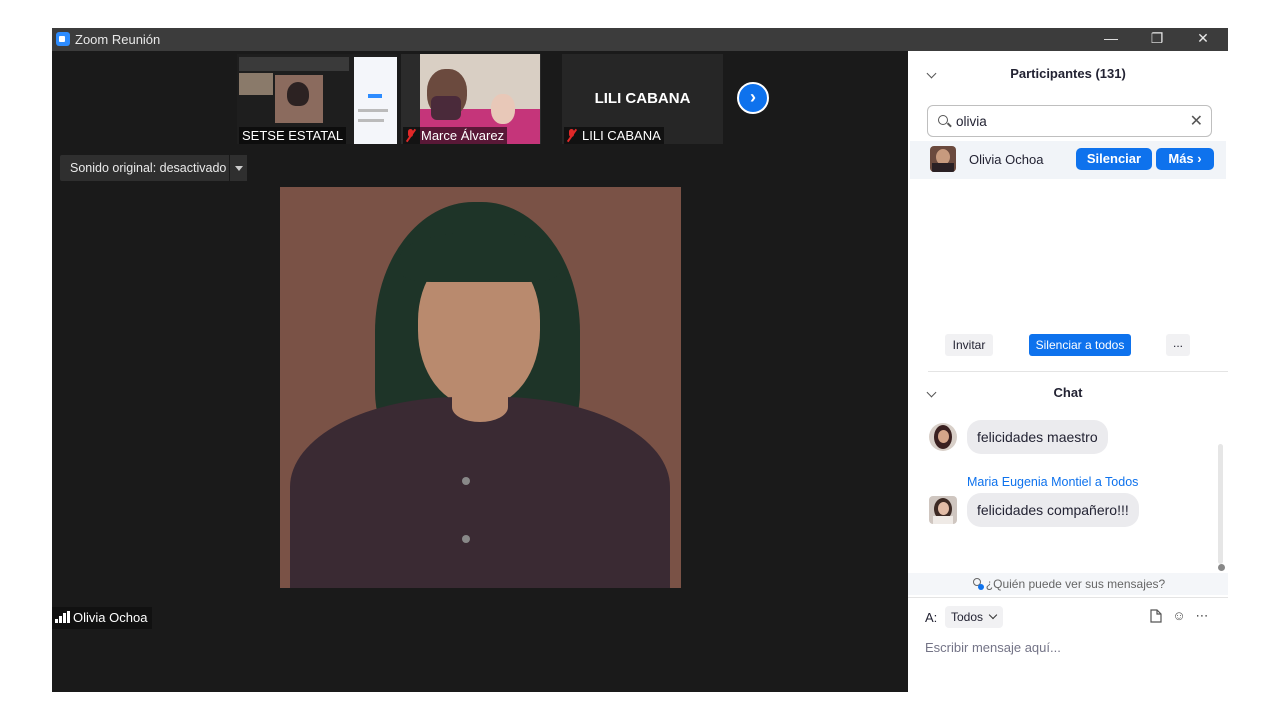 This screenshot has height=720, width=1280. I want to click on thumbnail-label: Marce Álvarez, so click(455, 135).